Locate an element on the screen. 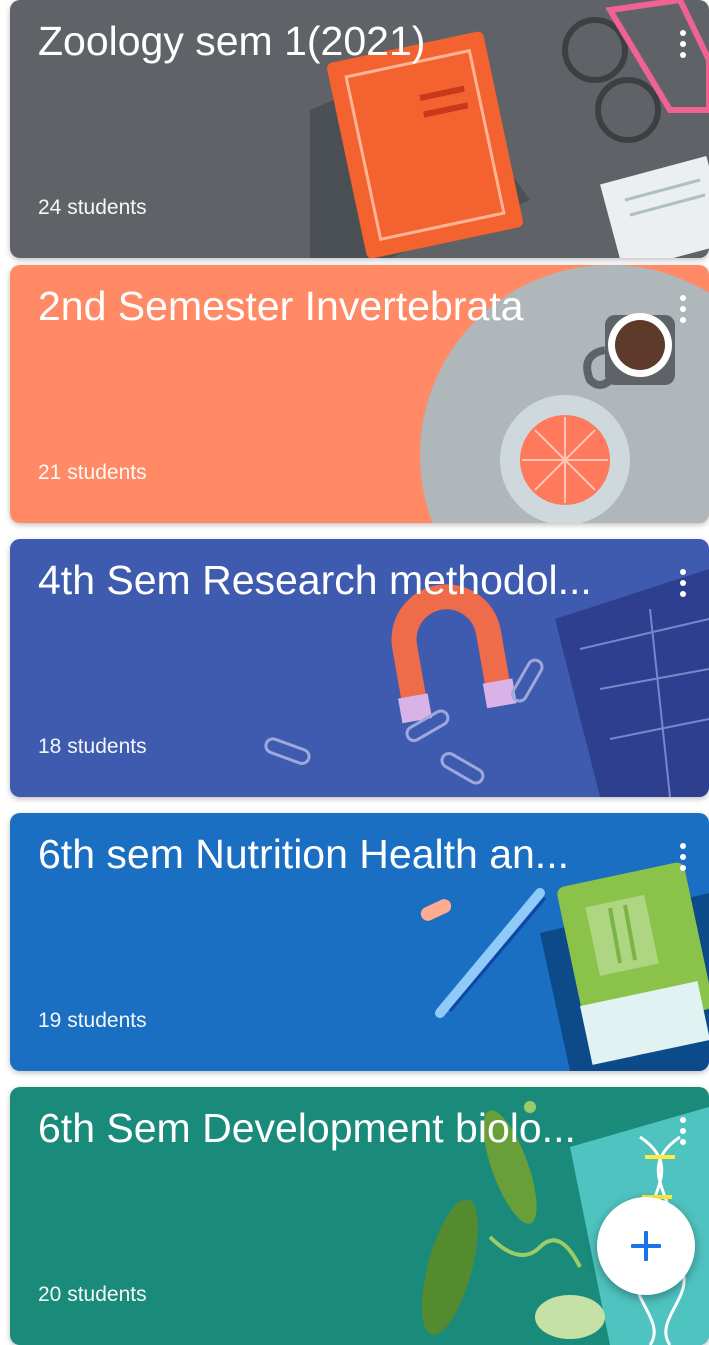  student-count: 20 students is located at coordinates (92, 1294).